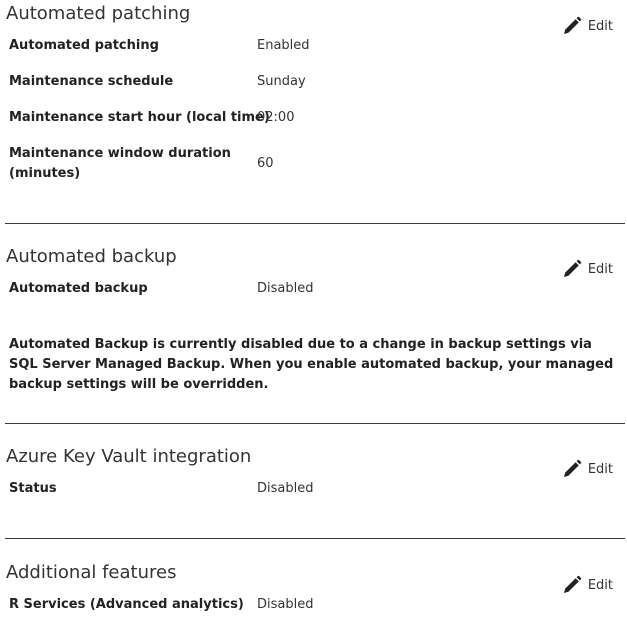 The width and height of the screenshot is (627, 624). I want to click on setting-value: 02:00, so click(276, 117).